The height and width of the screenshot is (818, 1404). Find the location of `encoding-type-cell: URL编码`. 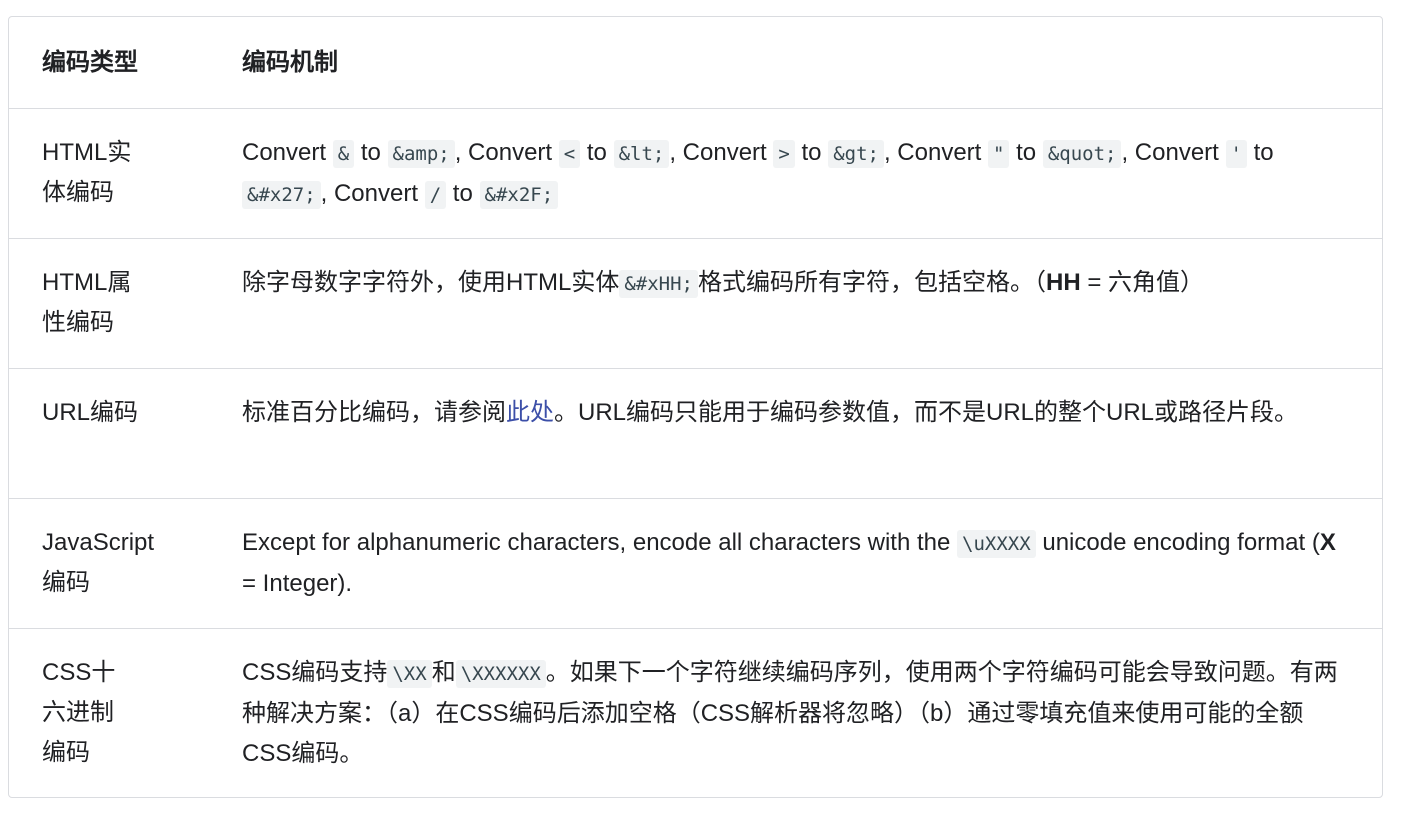

encoding-type-cell: URL编码 is located at coordinates (109, 433).